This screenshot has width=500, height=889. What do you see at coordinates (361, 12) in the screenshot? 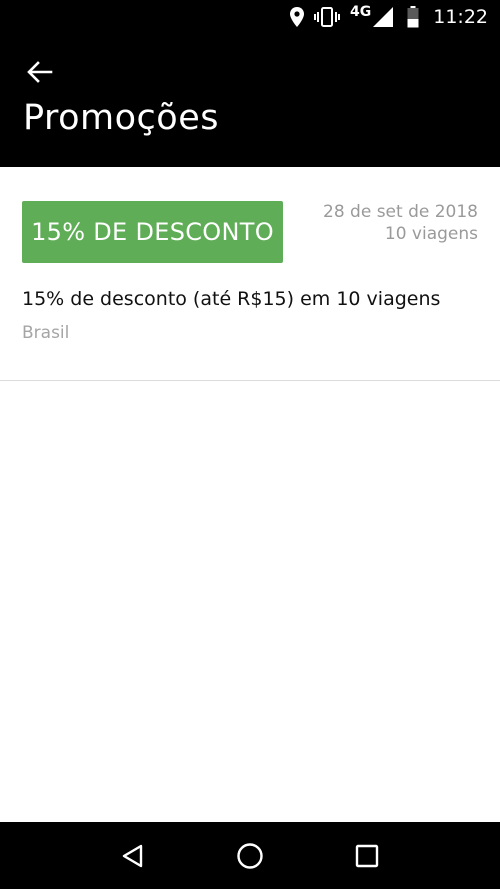
I see `network-type-label: 4G` at bounding box center [361, 12].